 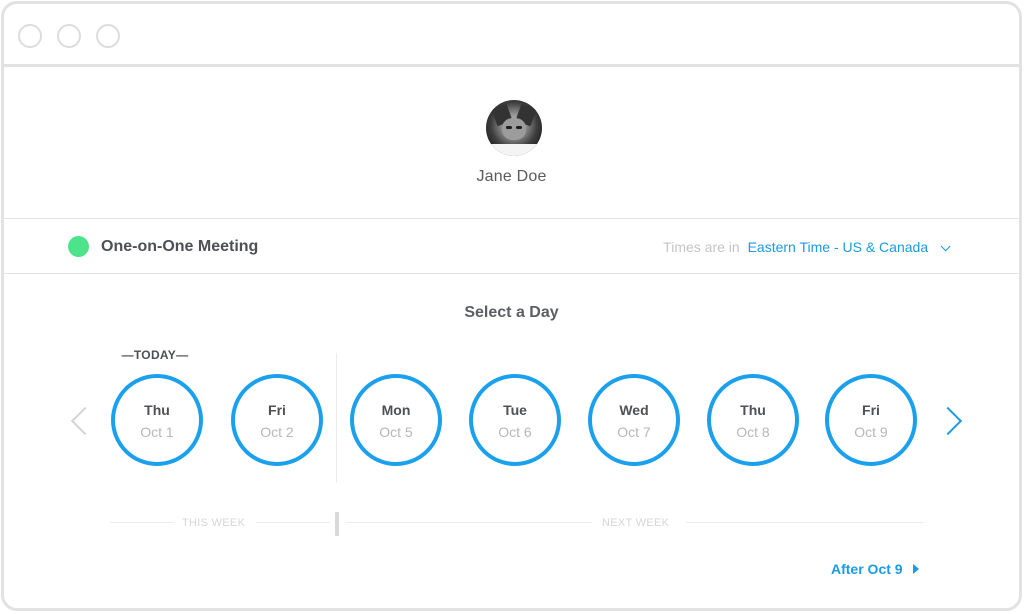 I want to click on day-option-fri-oct-9: Fri Oct 9, so click(x=871, y=420).